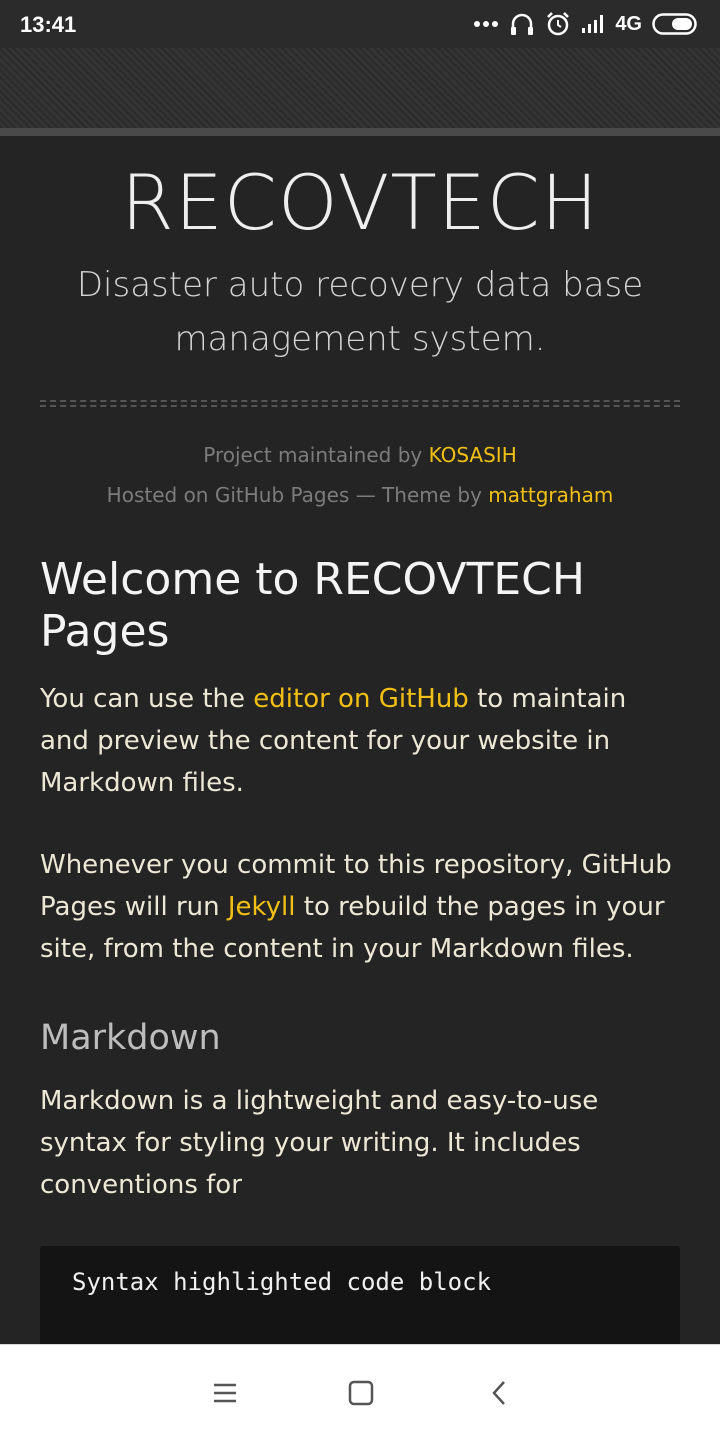 The image size is (720, 1440). I want to click on credits-maintainer-text: Project maintained by, so click(316, 455).